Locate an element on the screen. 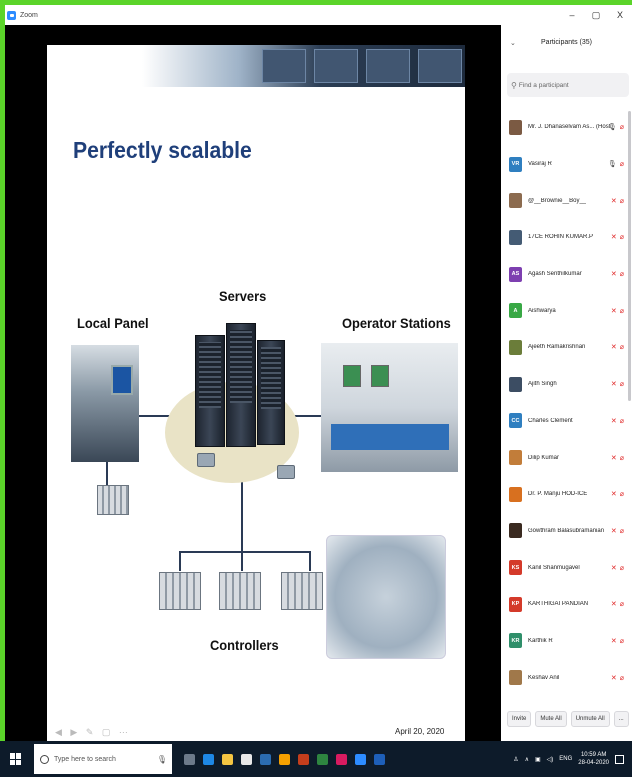 This screenshot has height=777, width=632. slide-navigation-icons: ◀ ▶ ✎ ▢ ⋯ is located at coordinates (93, 732).